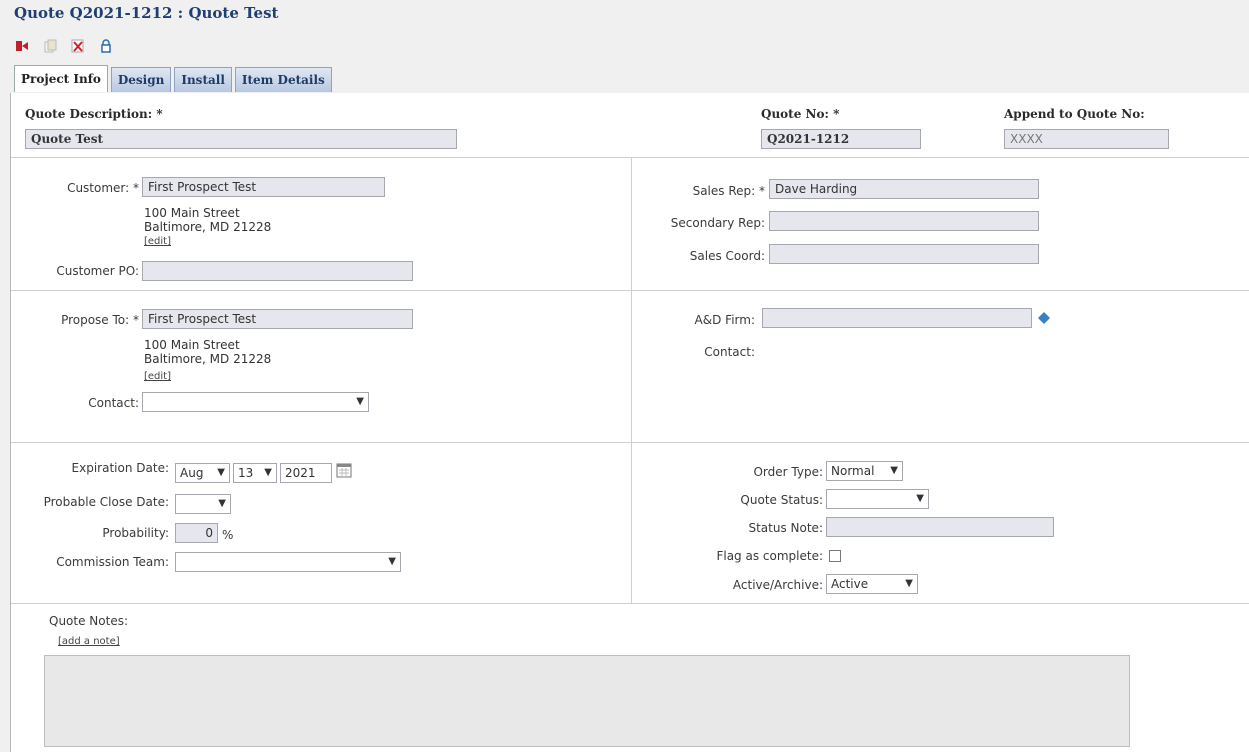  I want to click on quote-status-label: Quote Status:, so click(781, 500).